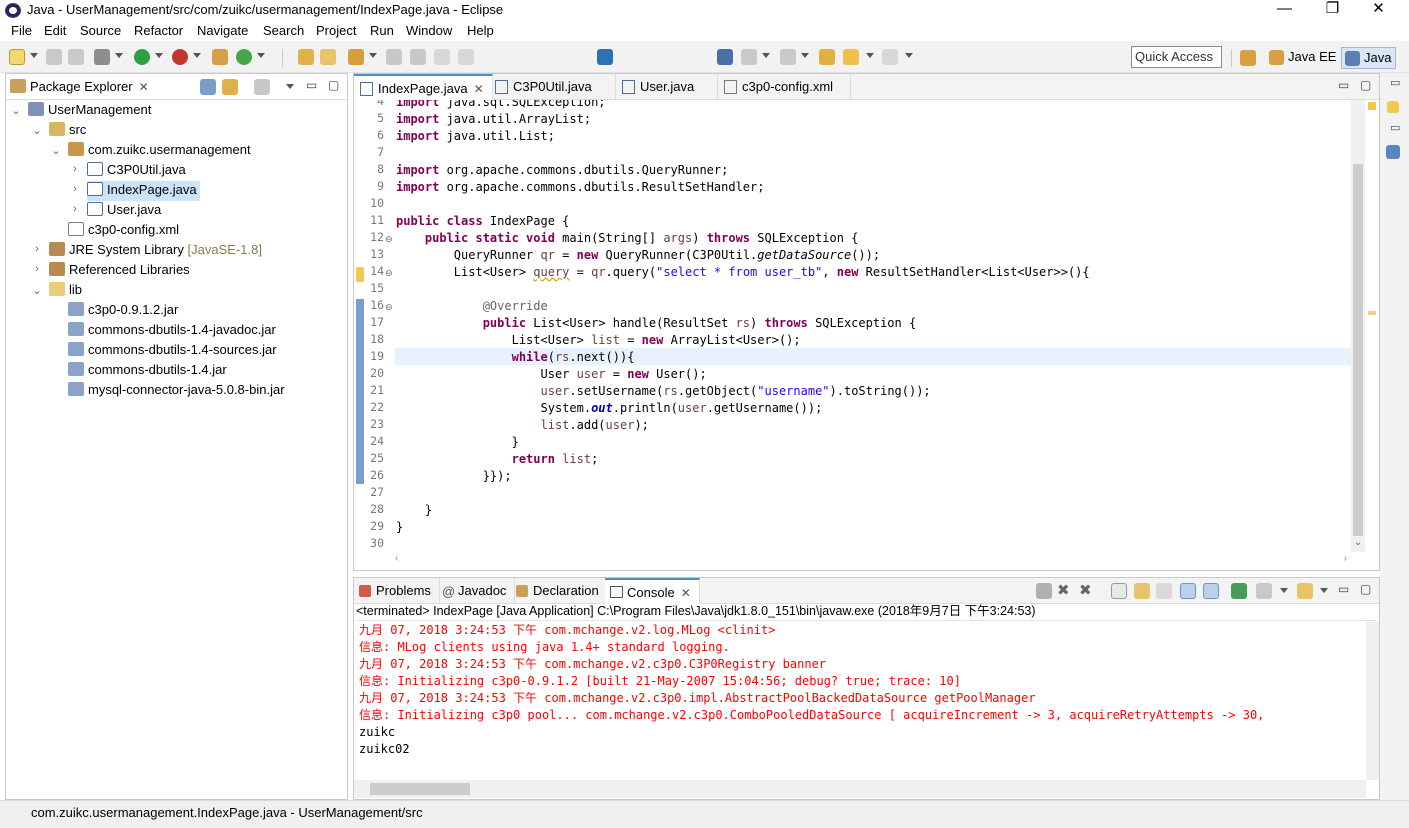 The image size is (1409, 828). Describe the element at coordinates (1248, 58) in the screenshot. I see `open-perspective-icon` at that location.